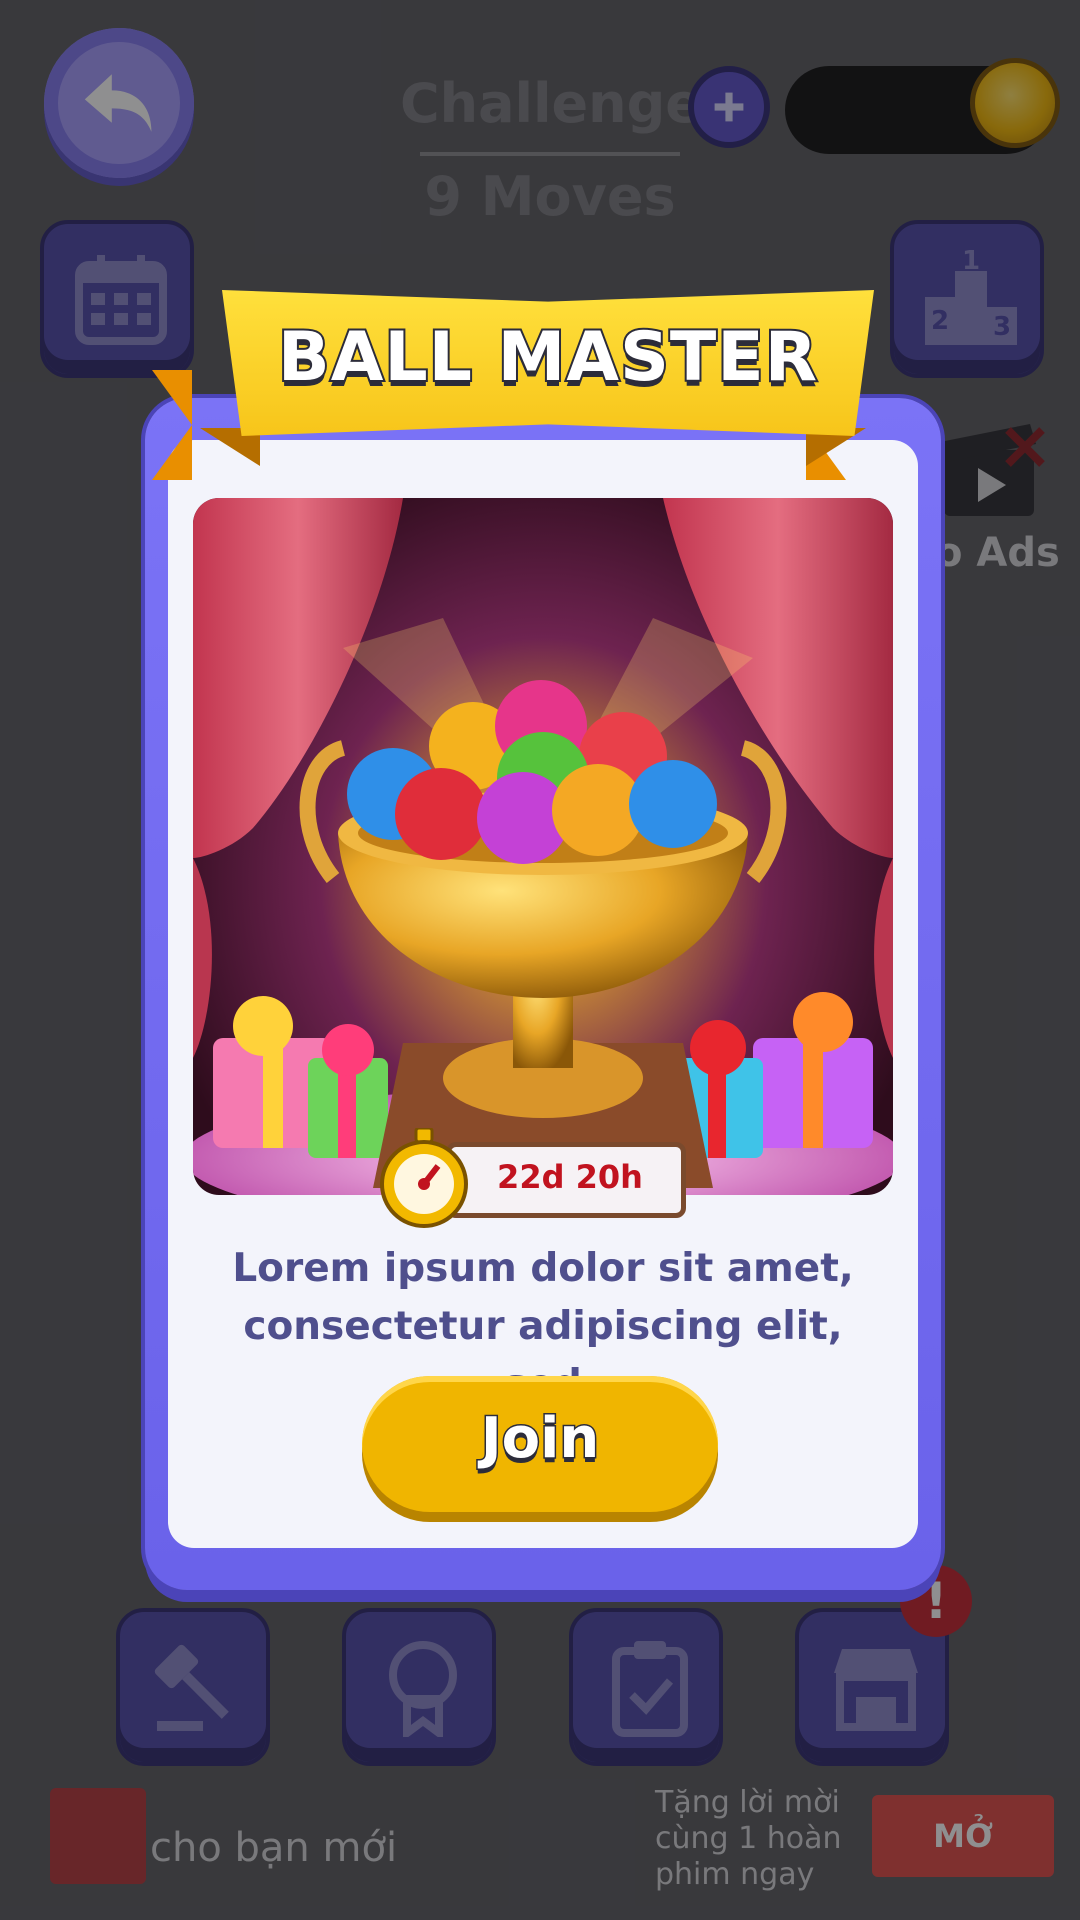  Describe the element at coordinates (424, 1177) in the screenshot. I see `stopwatch-icon` at that location.